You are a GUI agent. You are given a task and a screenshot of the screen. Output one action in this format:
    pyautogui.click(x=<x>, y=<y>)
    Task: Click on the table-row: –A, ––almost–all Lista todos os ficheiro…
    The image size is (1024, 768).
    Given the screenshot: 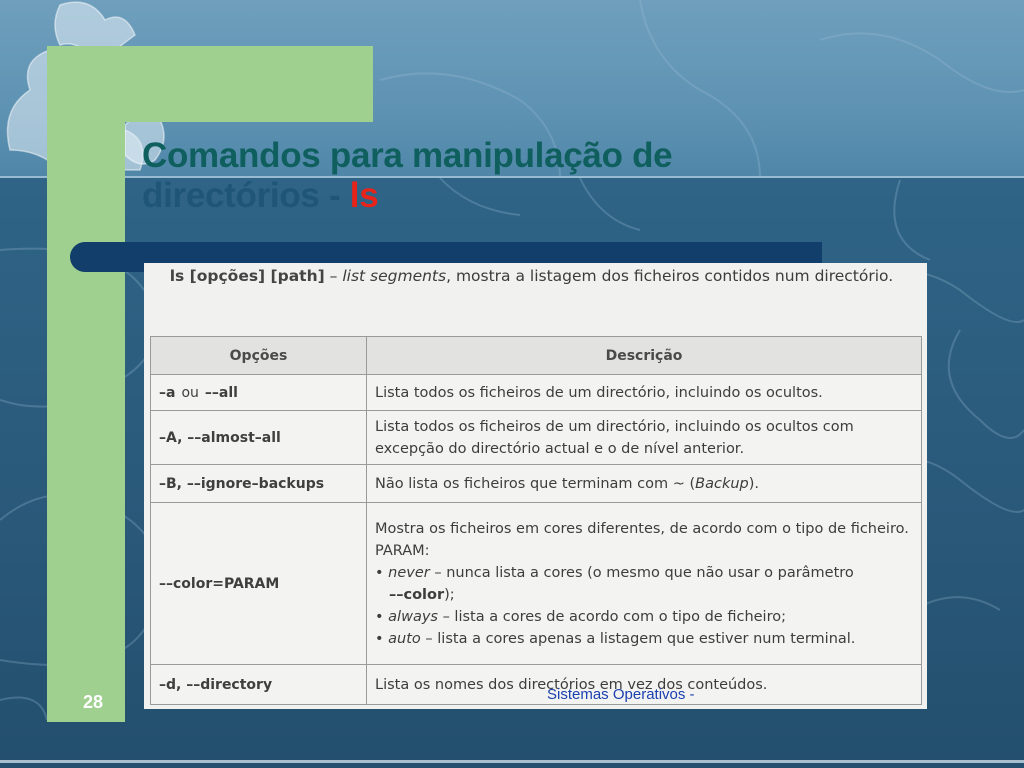 What is the action you would take?
    pyautogui.click(x=536, y=437)
    